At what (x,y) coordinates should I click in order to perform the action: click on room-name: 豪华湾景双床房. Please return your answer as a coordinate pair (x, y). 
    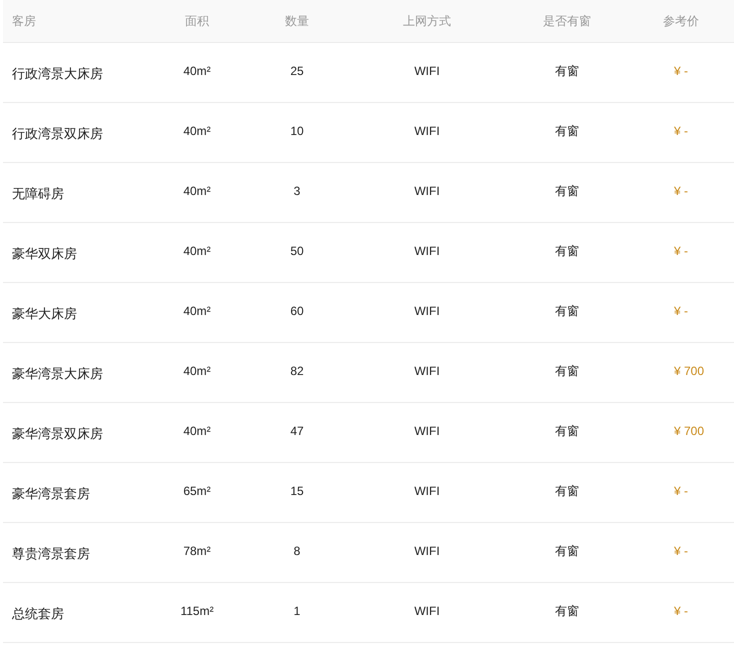
    Looking at the image, I should click on (75, 432).